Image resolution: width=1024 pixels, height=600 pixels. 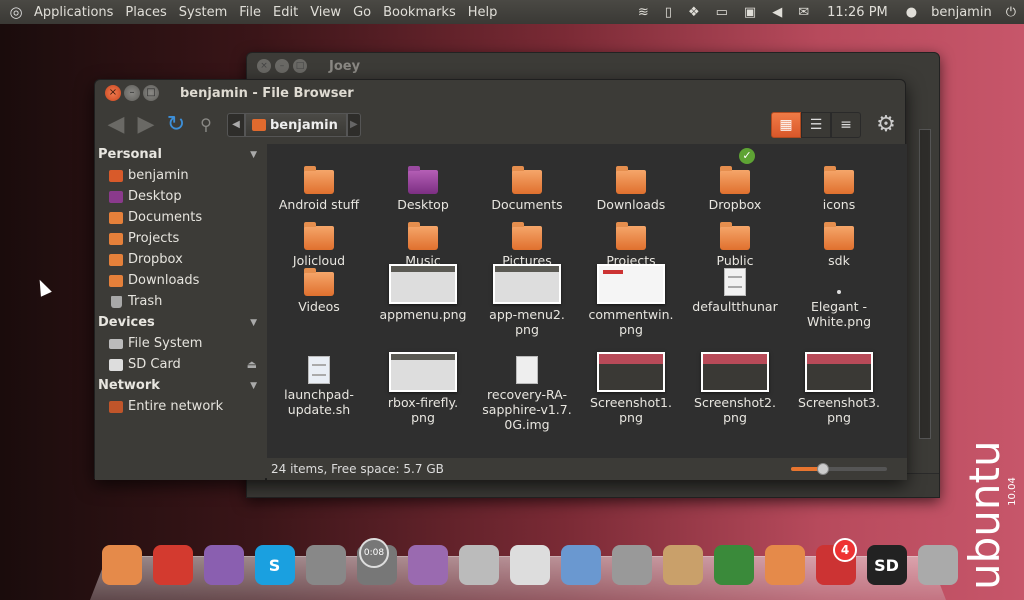 What do you see at coordinates (145, 12) in the screenshot?
I see `menu-places: Places` at bounding box center [145, 12].